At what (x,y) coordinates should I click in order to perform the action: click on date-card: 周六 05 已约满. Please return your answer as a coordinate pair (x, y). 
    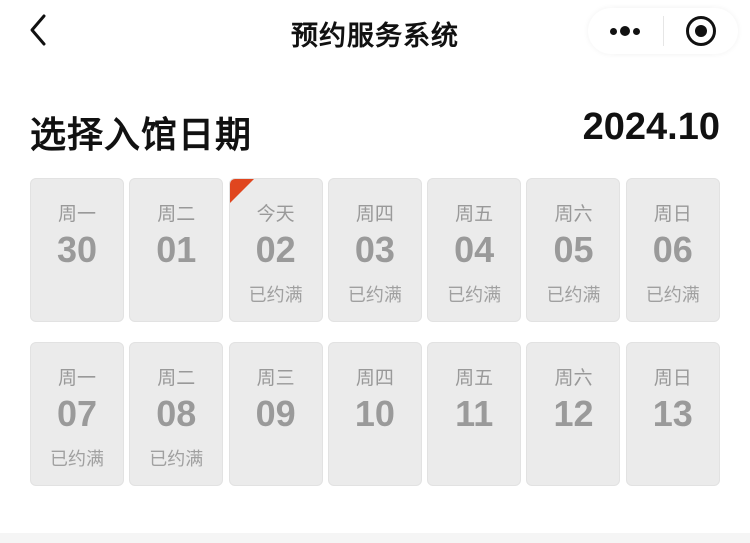
    Looking at the image, I should click on (573, 250).